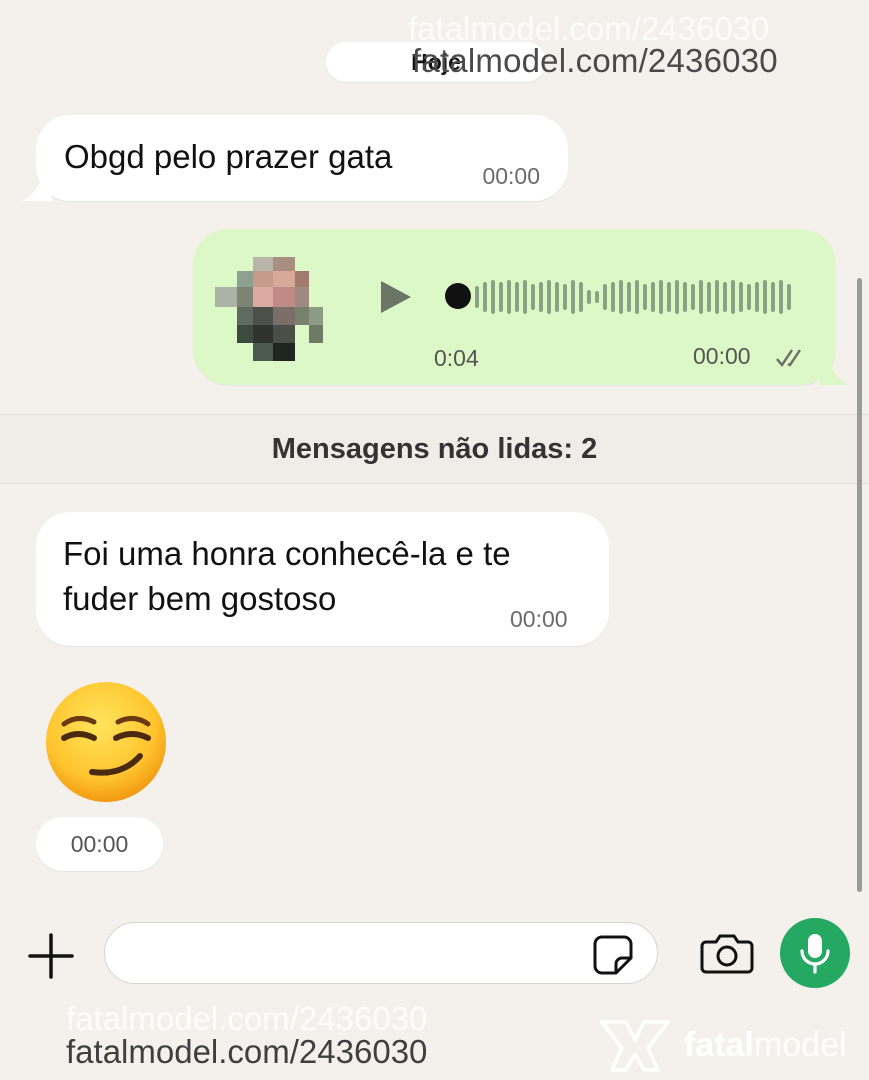  Describe the element at coordinates (106, 742) in the screenshot. I see `smirking-face-emoji-icon` at that location.